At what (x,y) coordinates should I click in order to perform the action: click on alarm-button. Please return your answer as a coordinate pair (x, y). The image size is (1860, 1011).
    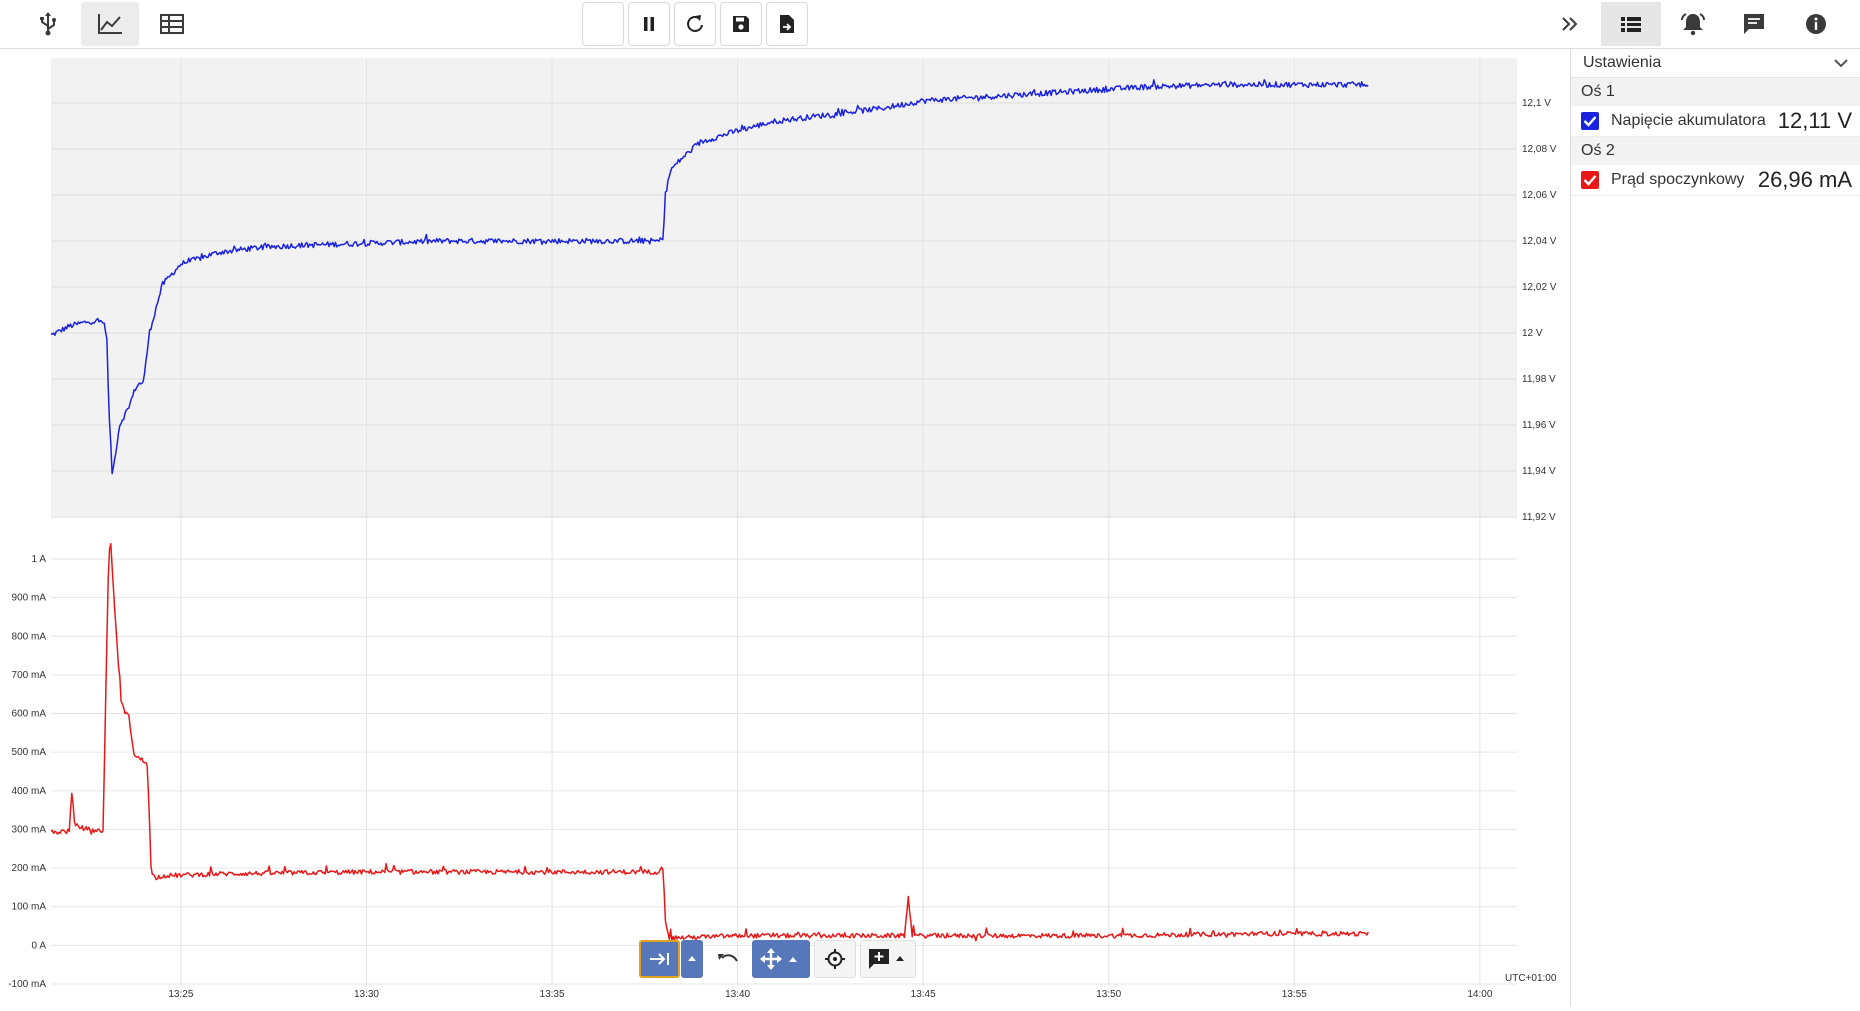
    Looking at the image, I should click on (1693, 24).